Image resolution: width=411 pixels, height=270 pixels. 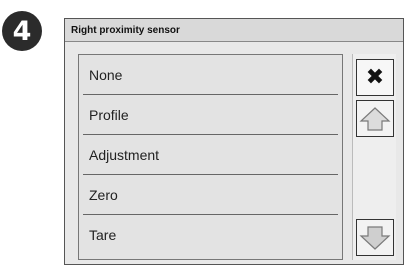 I want to click on scroll-down-button, so click(x=375, y=237).